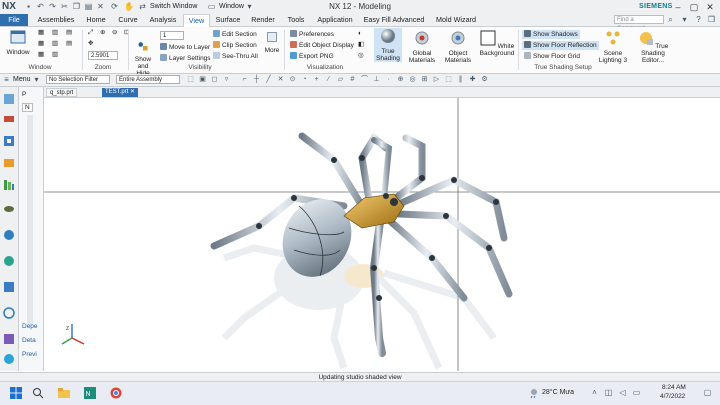 The image size is (720, 405). What do you see at coordinates (142, 6) in the screenshot?
I see `switch-window-icon: ⇄` at bounding box center [142, 6].